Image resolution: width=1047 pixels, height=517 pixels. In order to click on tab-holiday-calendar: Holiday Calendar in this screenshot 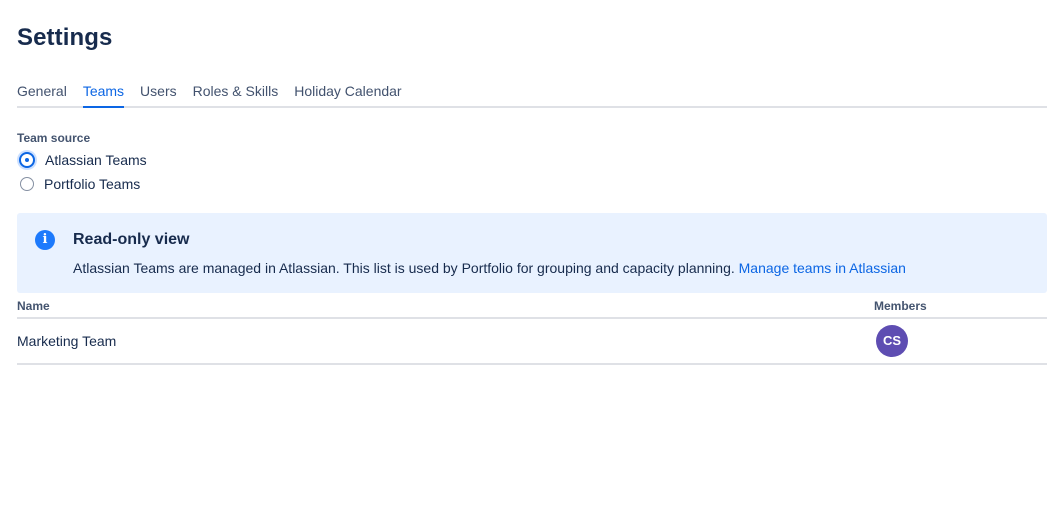, I will do `click(347, 94)`.